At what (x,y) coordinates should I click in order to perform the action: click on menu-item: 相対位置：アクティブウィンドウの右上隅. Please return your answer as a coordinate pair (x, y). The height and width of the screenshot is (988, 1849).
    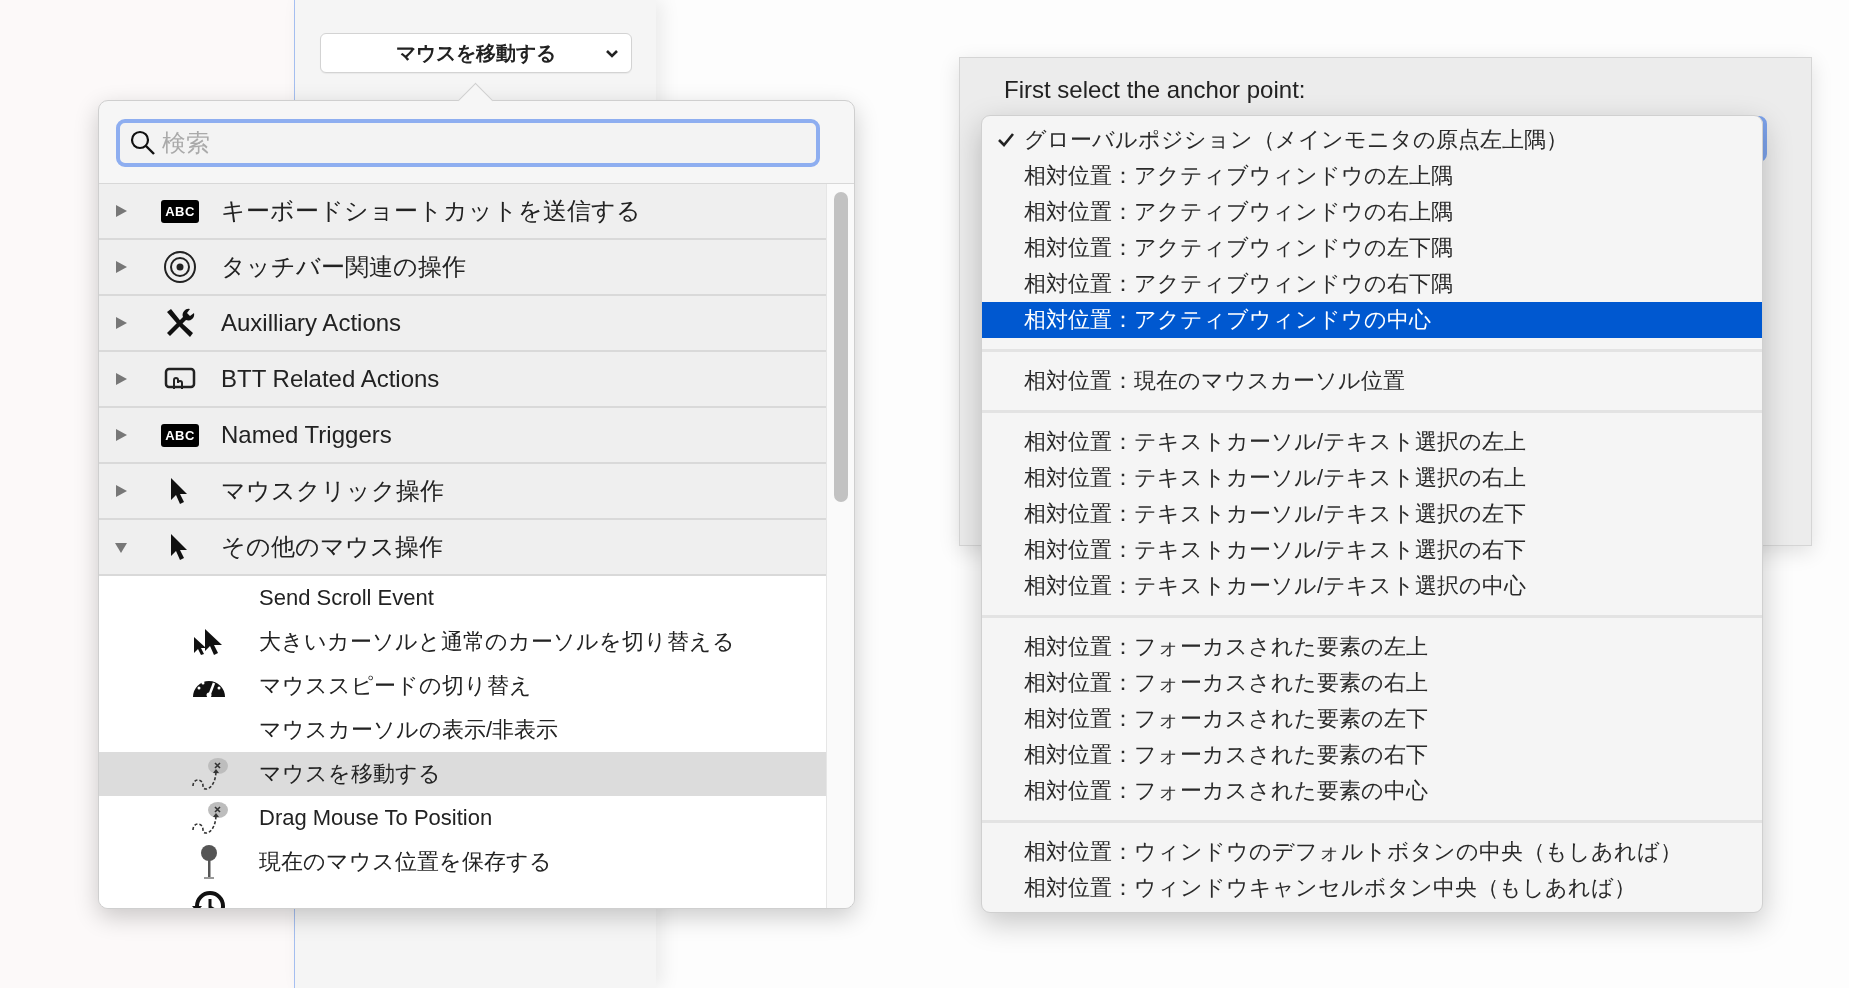
    Looking at the image, I should click on (1372, 212).